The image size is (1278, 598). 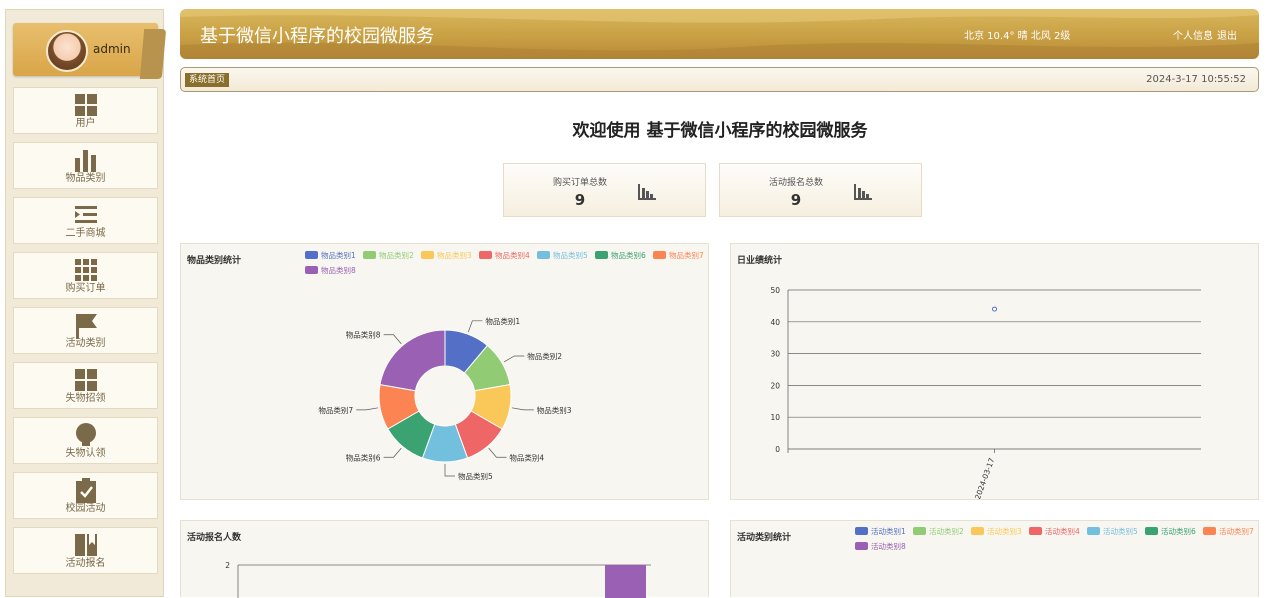 I want to click on y-tick-label: 2, so click(x=227, y=565).